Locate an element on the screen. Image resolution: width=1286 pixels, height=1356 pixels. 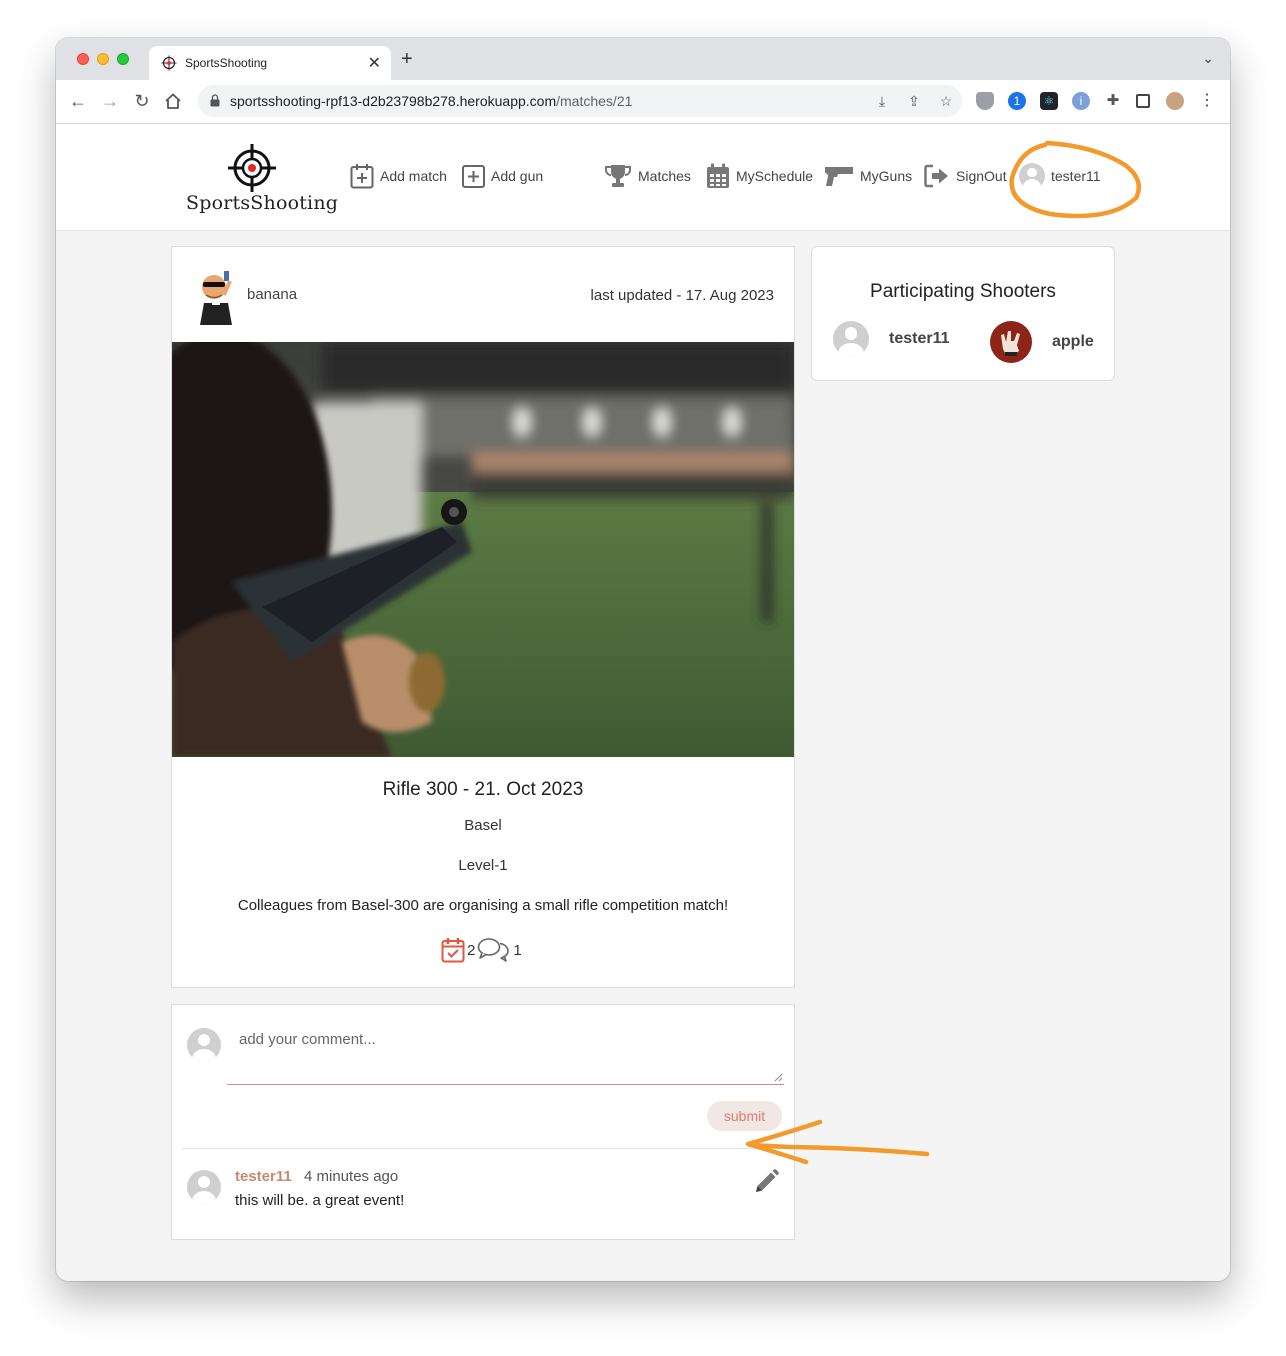
sign-out-icon is located at coordinates (936, 176).